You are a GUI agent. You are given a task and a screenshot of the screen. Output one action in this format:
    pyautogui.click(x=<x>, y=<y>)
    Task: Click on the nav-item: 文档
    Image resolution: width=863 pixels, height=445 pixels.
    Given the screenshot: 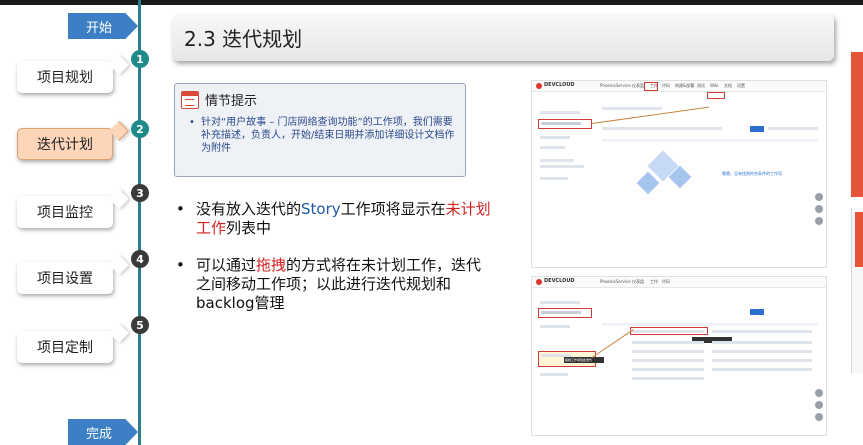 What is the action you would take?
    pyautogui.click(x=728, y=85)
    